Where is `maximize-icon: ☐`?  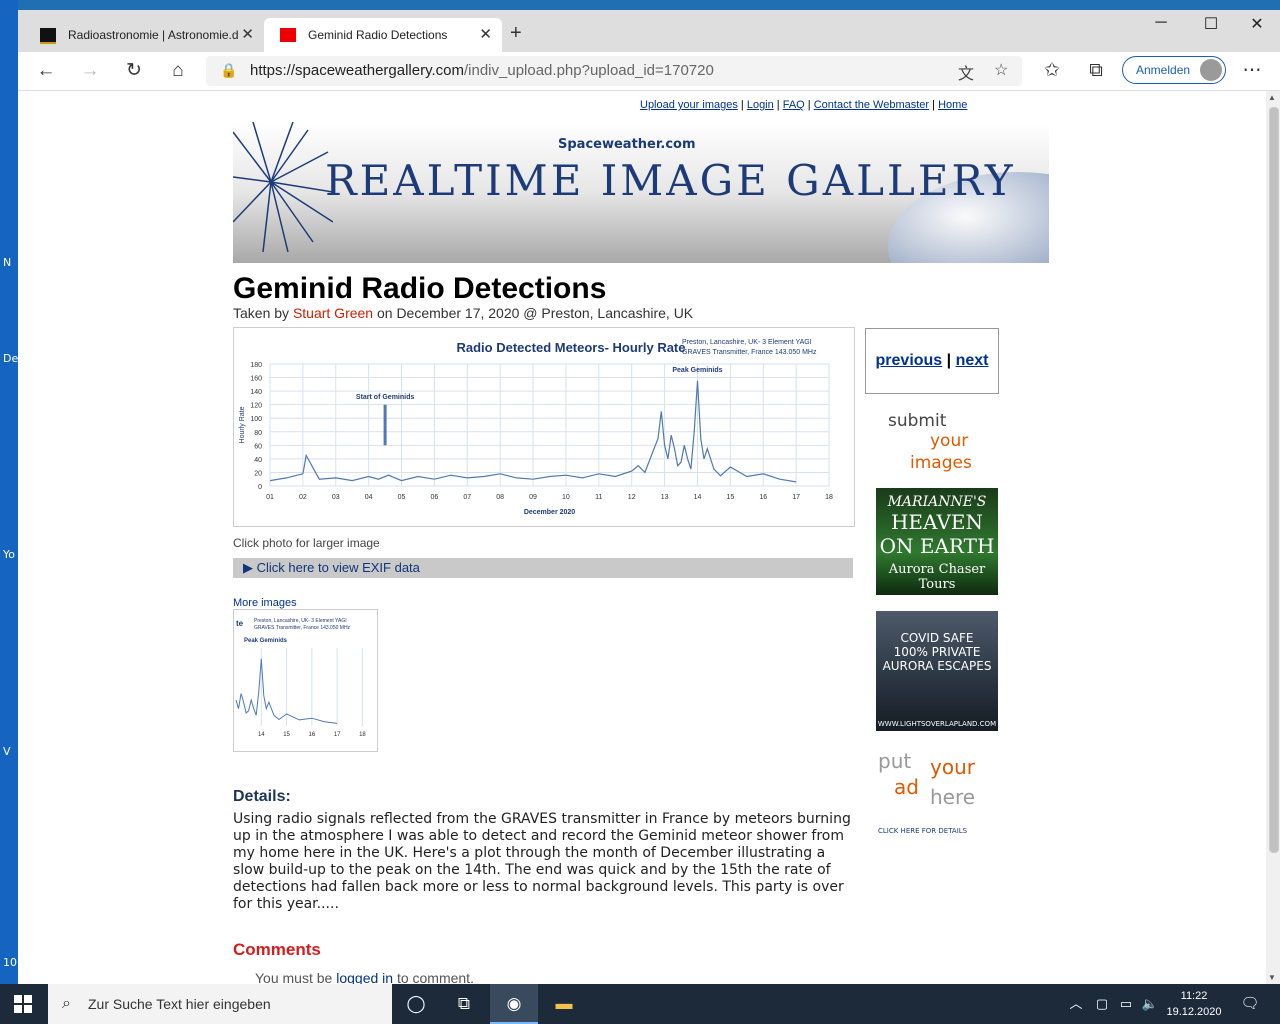 maximize-icon: ☐ is located at coordinates (1211, 24).